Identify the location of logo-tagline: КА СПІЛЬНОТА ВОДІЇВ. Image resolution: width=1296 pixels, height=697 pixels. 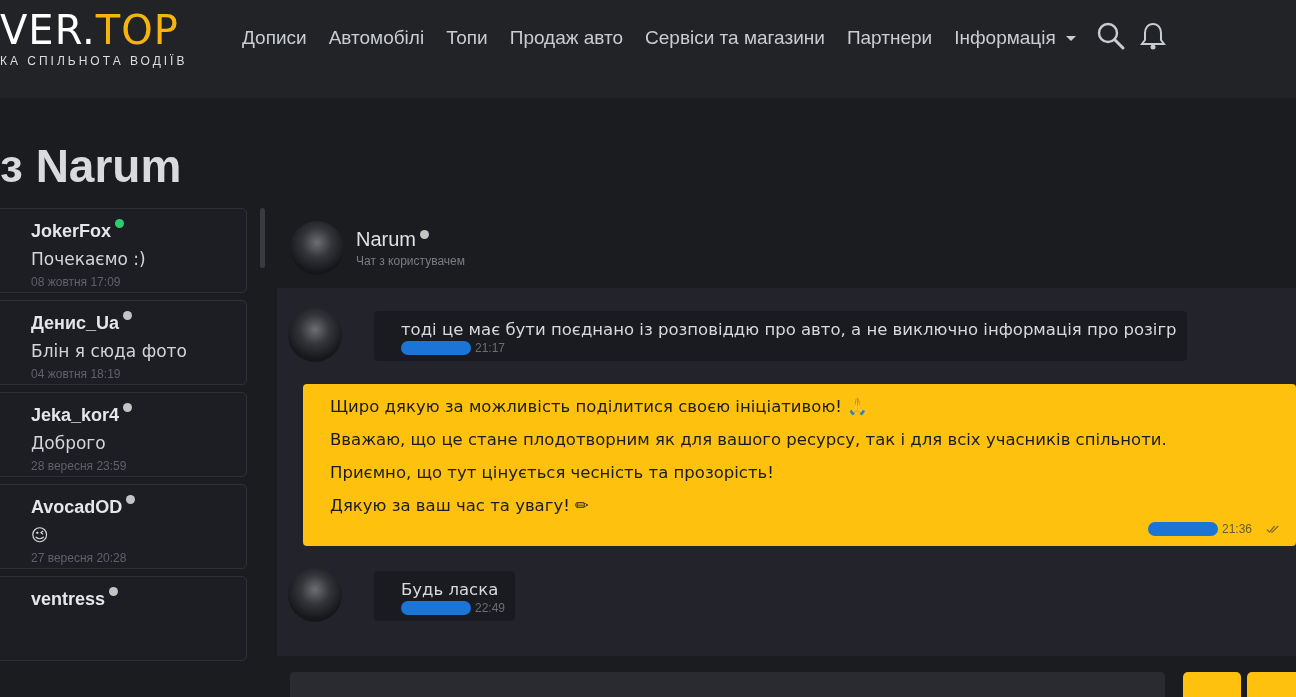
(94, 61).